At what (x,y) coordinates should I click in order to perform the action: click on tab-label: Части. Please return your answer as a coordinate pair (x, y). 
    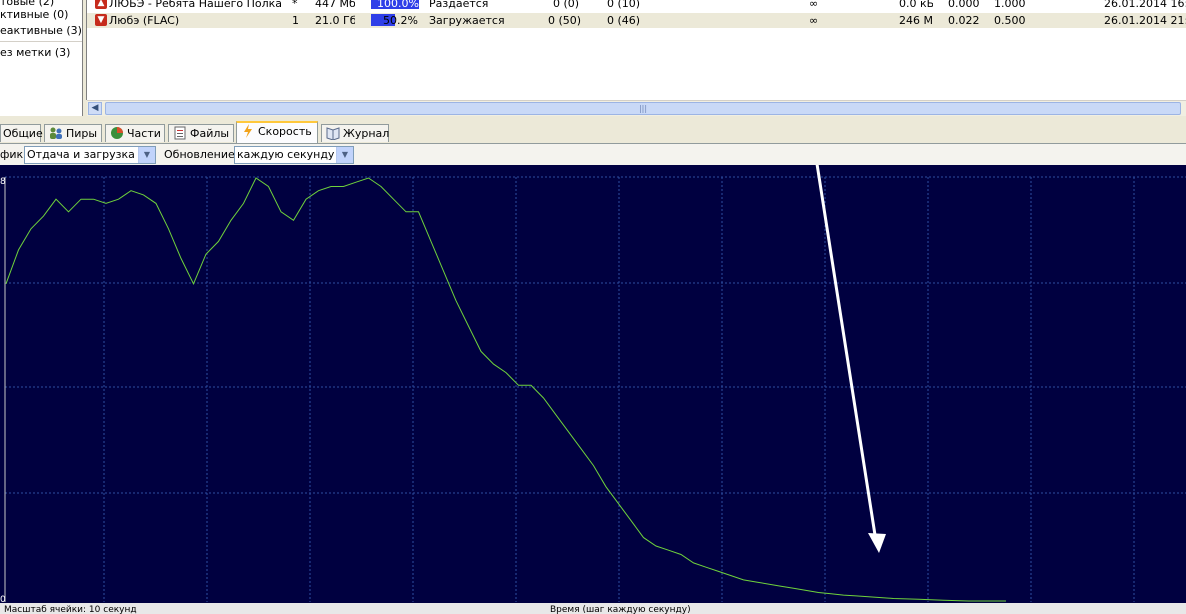
    Looking at the image, I should click on (144, 133).